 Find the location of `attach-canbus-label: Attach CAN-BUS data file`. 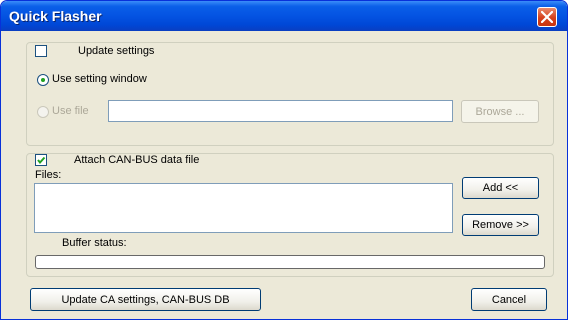

attach-canbus-label: Attach CAN-BUS data file is located at coordinates (137, 160).